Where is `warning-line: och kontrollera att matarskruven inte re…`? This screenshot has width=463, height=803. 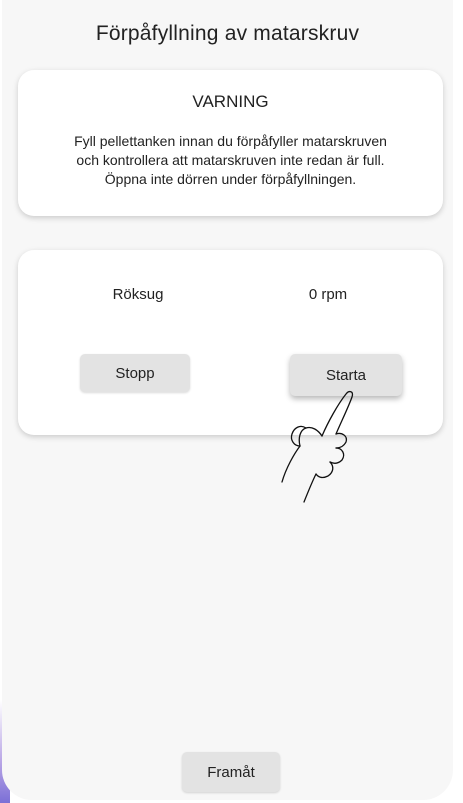 warning-line: och kontrollera att matarskruven inte re… is located at coordinates (230, 160).